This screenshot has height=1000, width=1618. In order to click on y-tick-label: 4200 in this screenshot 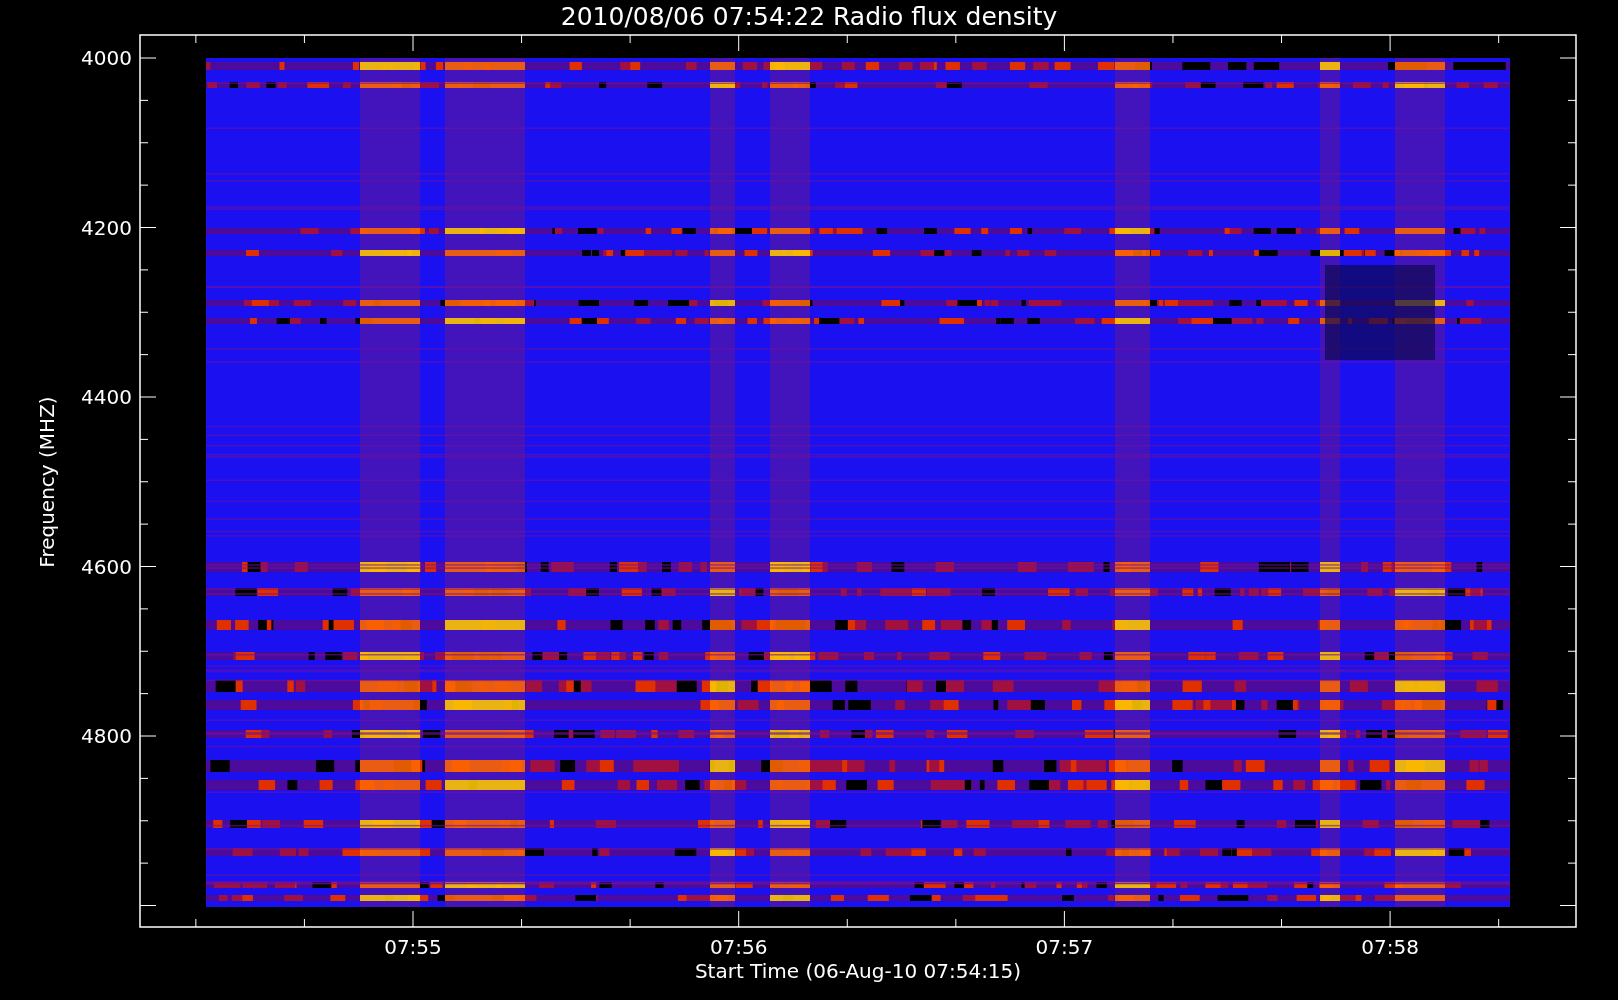, I will do `click(106, 227)`.